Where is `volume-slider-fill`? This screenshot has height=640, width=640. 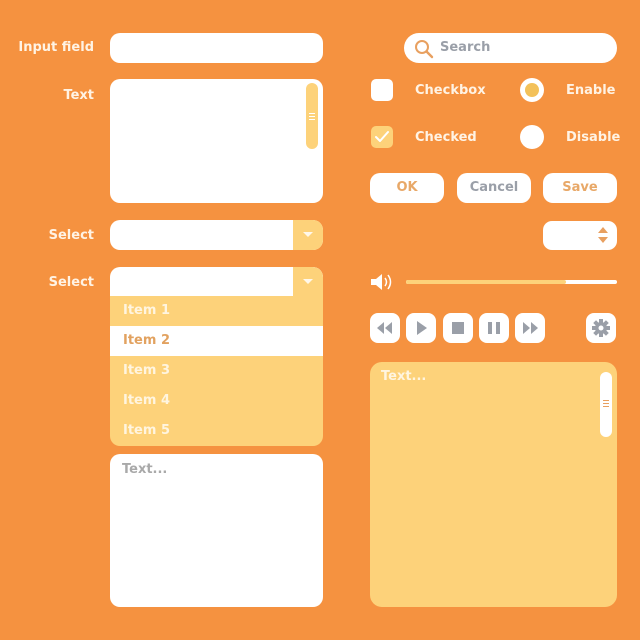
volume-slider-fill is located at coordinates (486, 282).